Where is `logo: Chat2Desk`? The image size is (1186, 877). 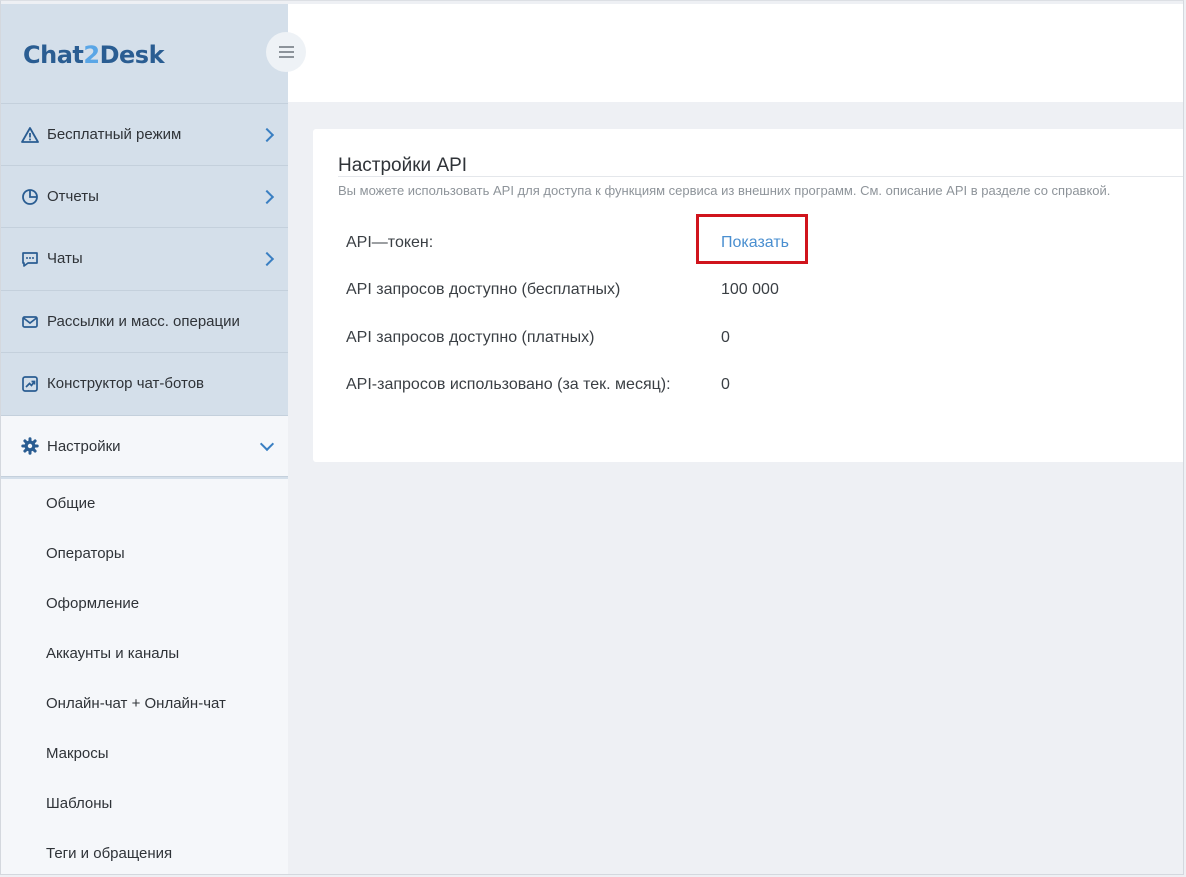
logo: Chat2Desk is located at coordinates (94, 55).